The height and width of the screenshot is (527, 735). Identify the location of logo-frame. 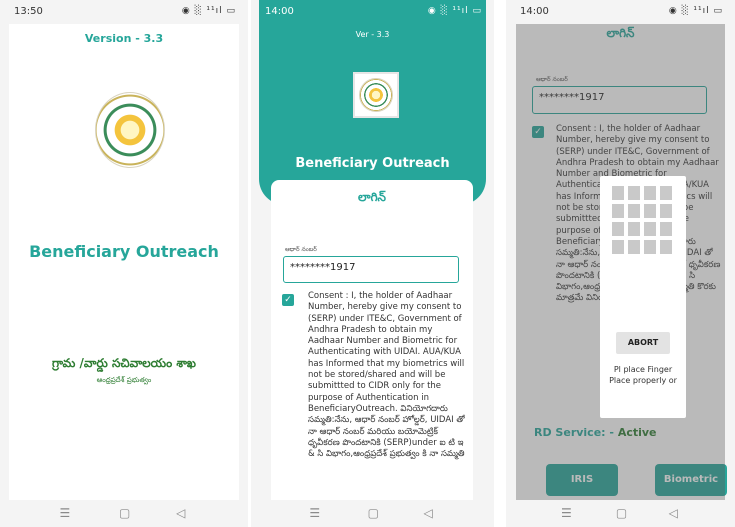
(376, 95).